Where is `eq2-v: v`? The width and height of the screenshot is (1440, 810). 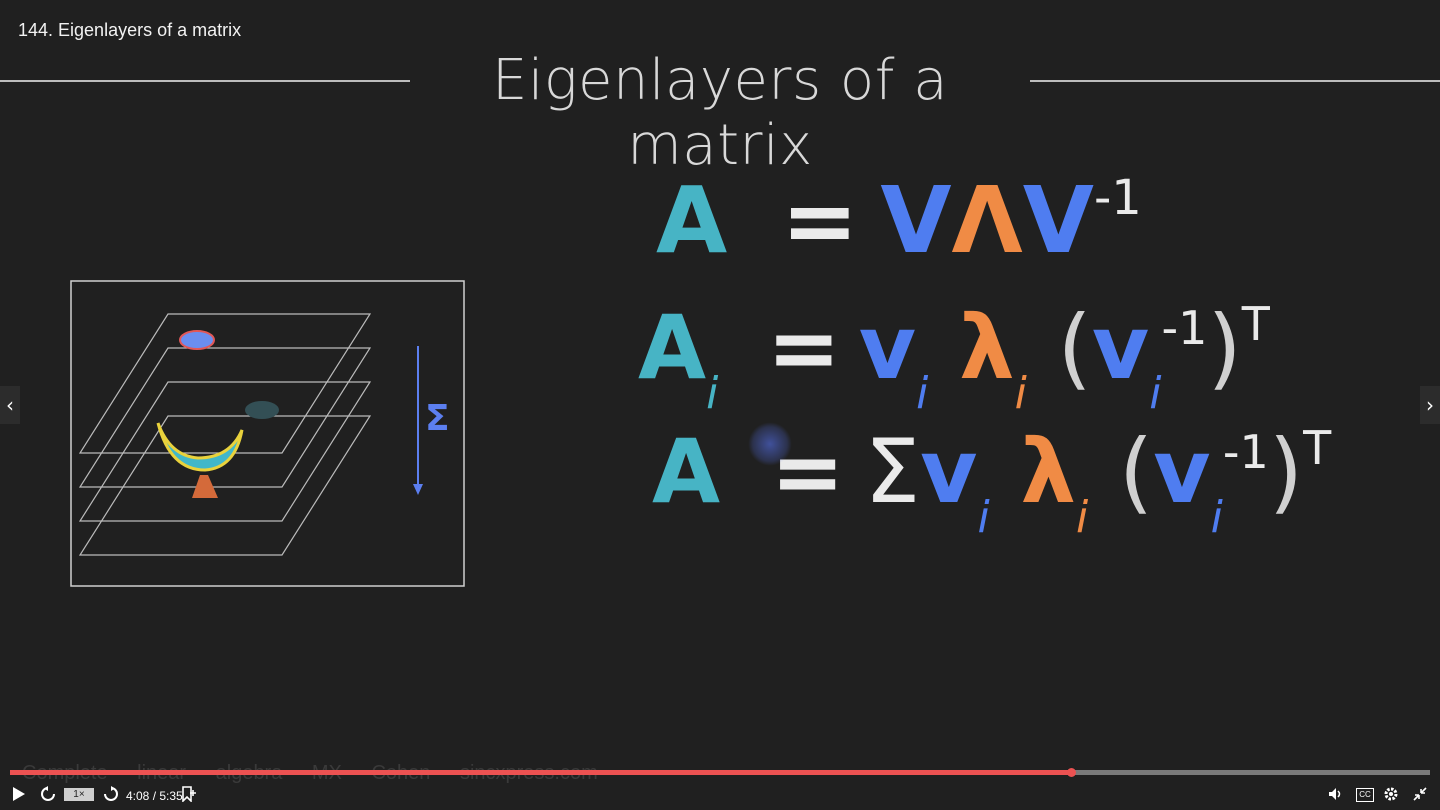
eq2-v: v is located at coordinates (887, 347).